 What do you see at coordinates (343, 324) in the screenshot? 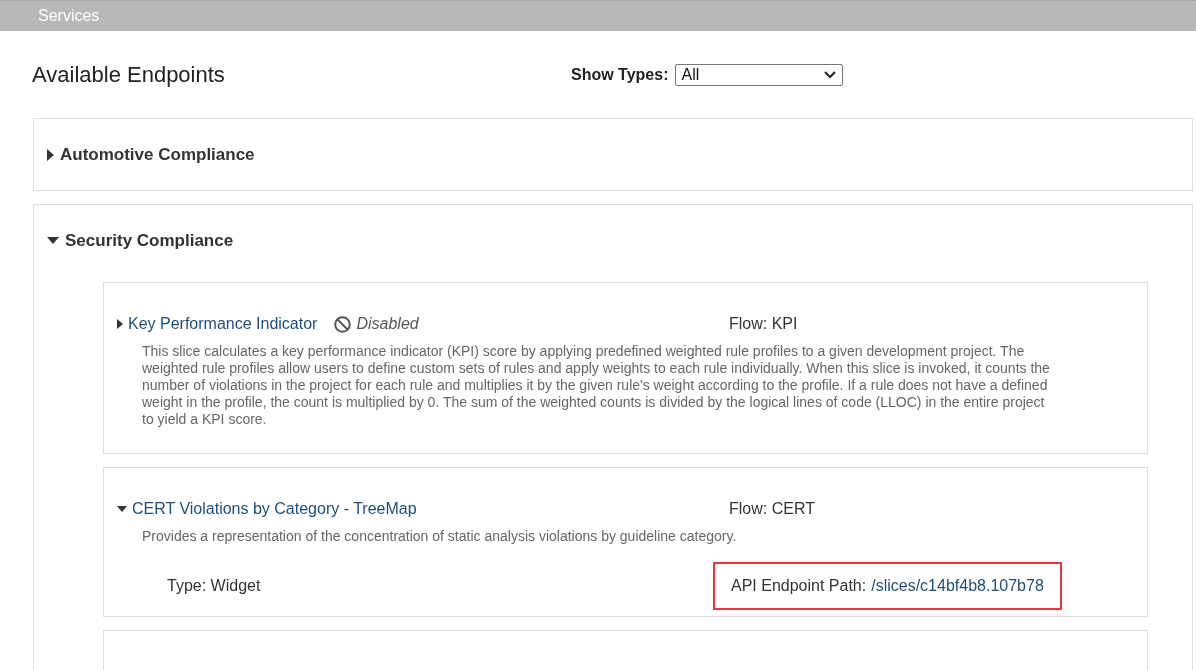
I see `disabled-icon` at bounding box center [343, 324].